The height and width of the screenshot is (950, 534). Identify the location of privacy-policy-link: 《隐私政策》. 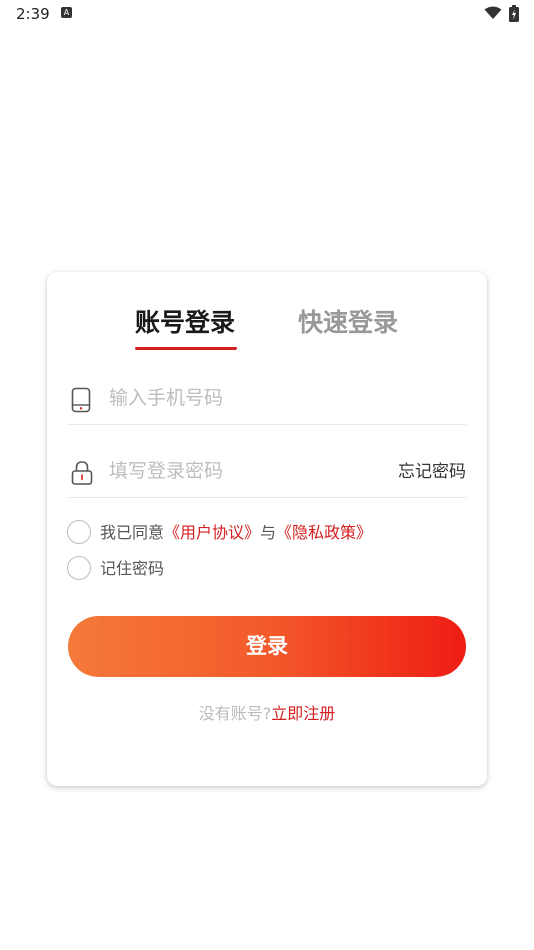
(324, 532).